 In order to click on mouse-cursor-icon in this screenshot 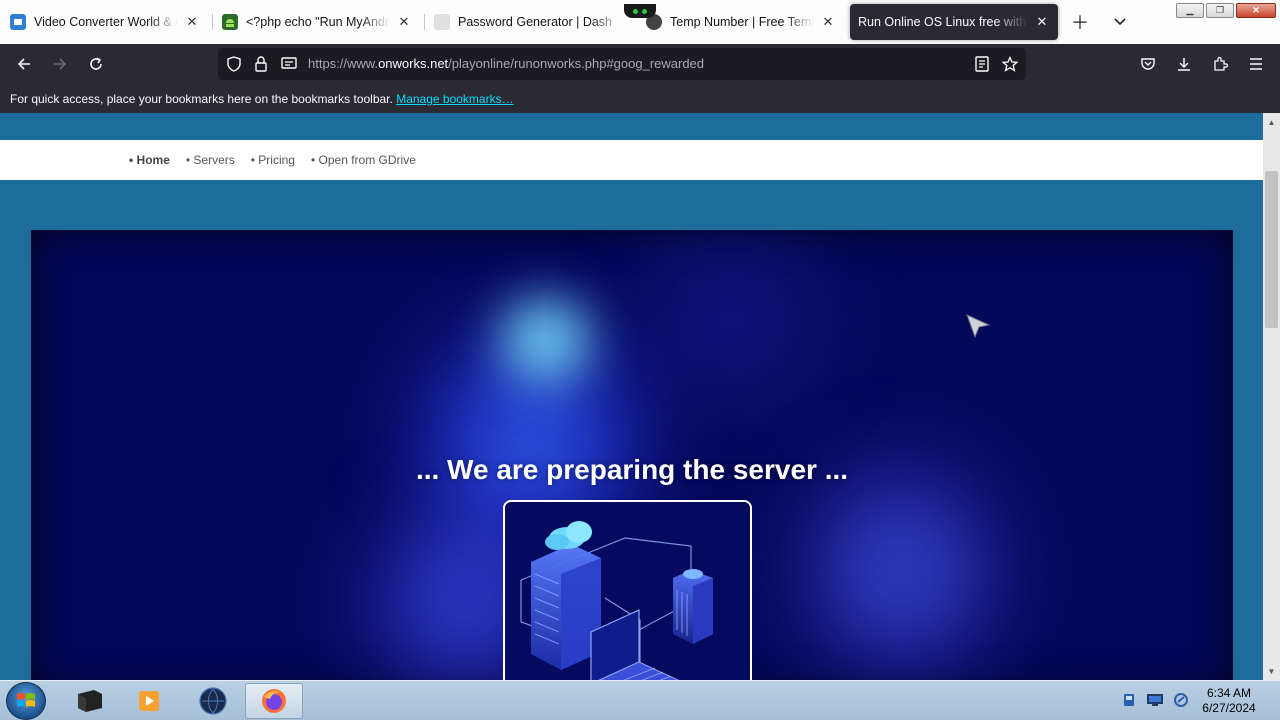, I will do `click(978, 326)`.